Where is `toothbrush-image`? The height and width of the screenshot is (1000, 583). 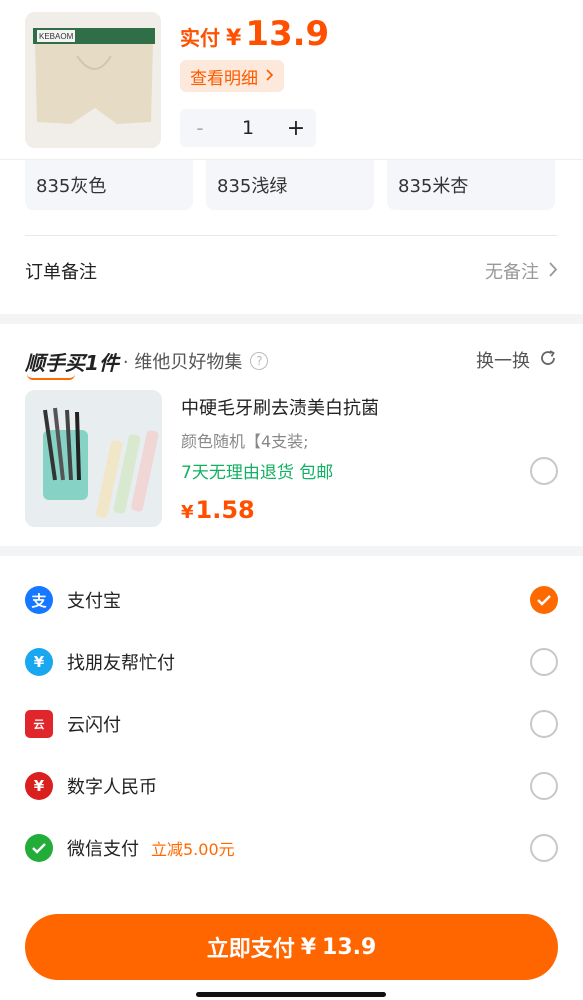 toothbrush-image is located at coordinates (93, 458).